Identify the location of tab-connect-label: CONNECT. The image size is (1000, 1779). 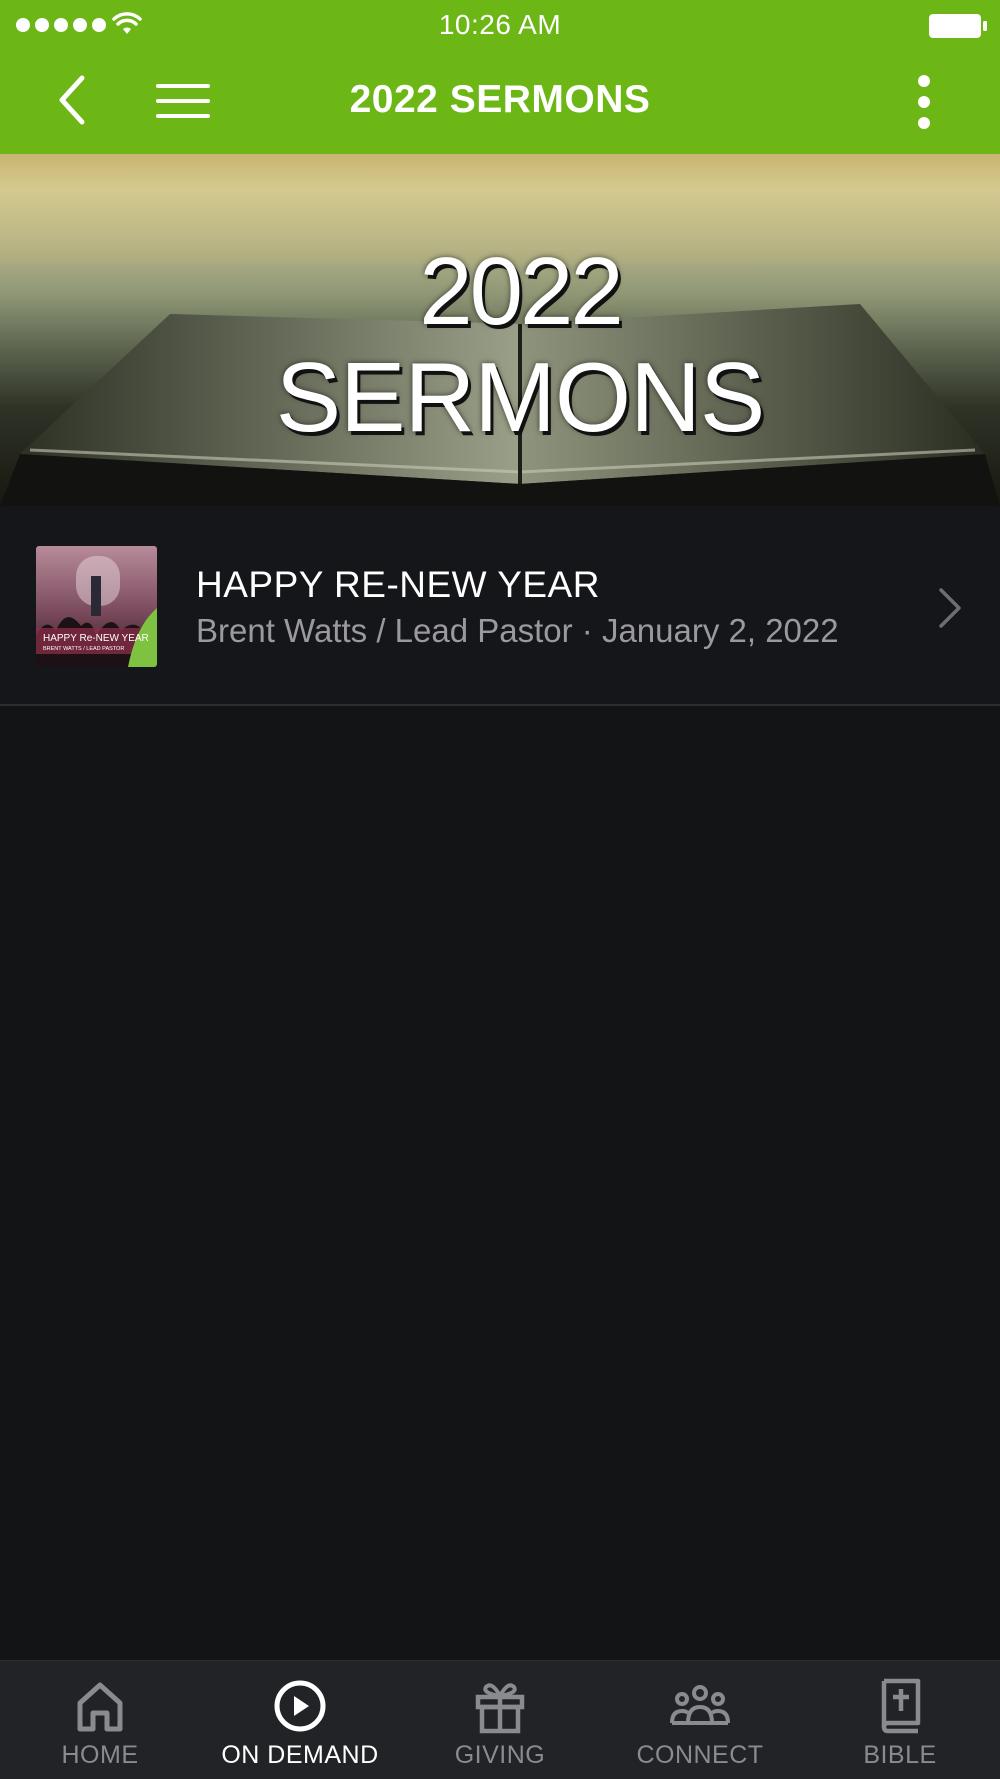
(700, 1755).